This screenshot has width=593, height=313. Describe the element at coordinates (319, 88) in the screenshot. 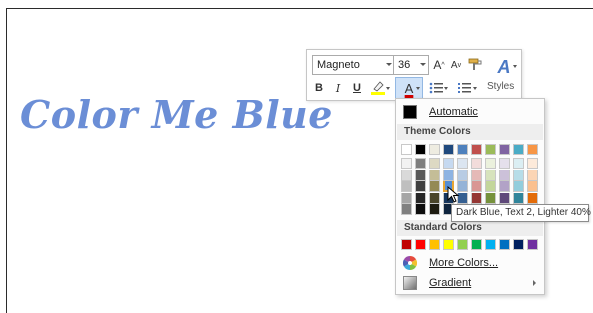

I see `bold-button: B` at that location.